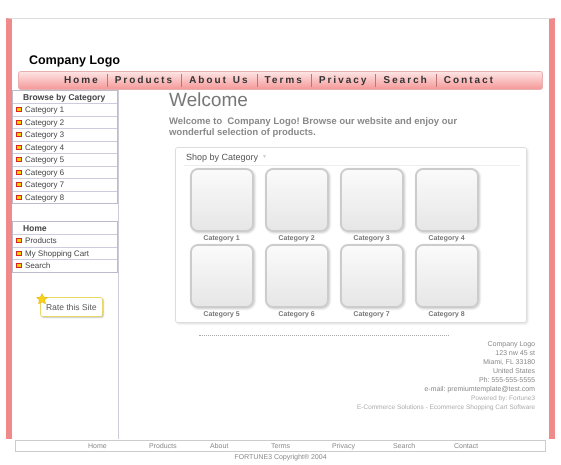  Describe the element at coordinates (71, 306) in the screenshot. I see `rate-button: Rate this Site` at that location.